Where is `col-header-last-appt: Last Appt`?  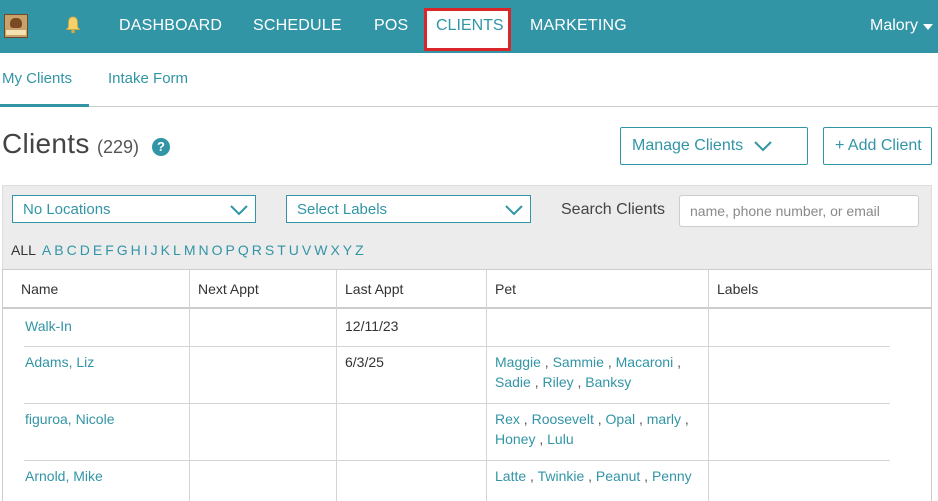
col-header-last-appt: Last Appt is located at coordinates (374, 289).